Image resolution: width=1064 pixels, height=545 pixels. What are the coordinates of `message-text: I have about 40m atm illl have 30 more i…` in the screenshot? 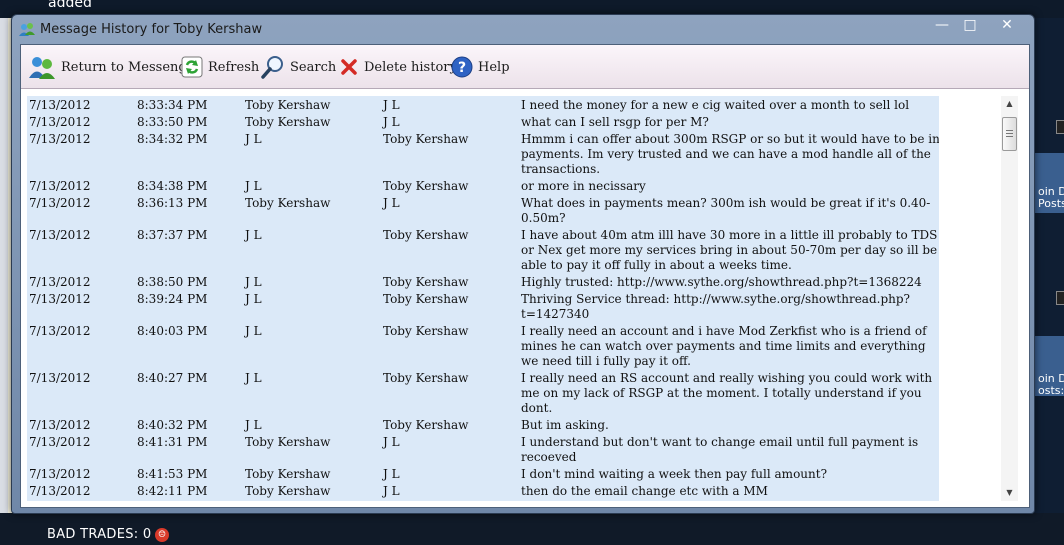 It's located at (729, 250).